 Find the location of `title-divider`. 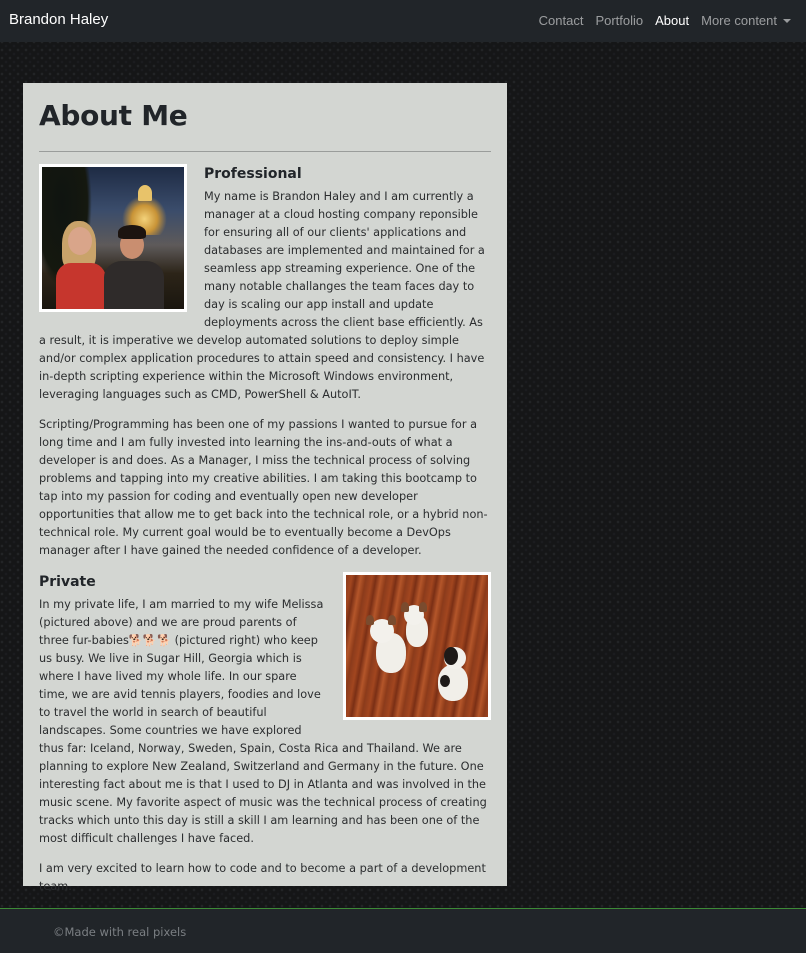

title-divider is located at coordinates (265, 151).